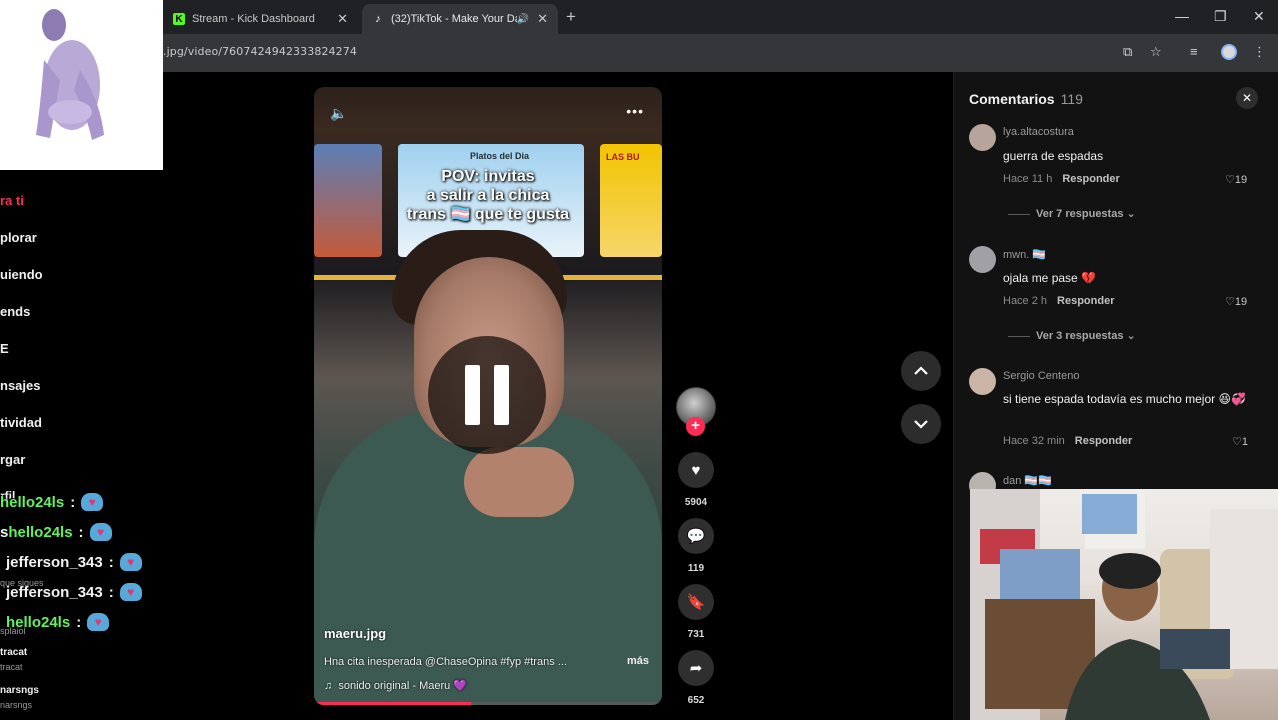 This screenshot has width=1278, height=720. Describe the element at coordinates (1229, 52) in the screenshot. I see `profile-avatar` at that location.